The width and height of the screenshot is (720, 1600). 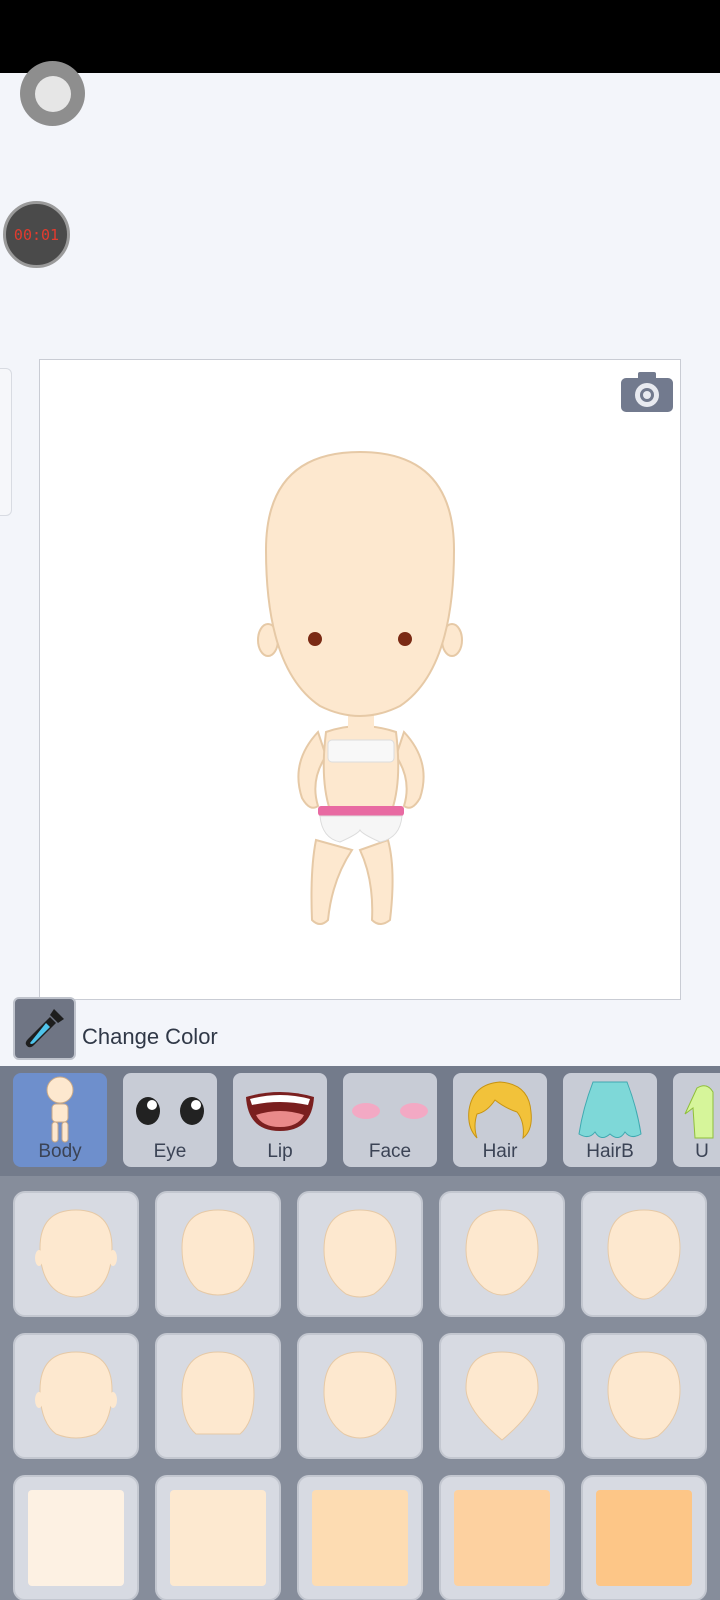 I want to click on change-color-control: Change Color, so click(x=115, y=1028).